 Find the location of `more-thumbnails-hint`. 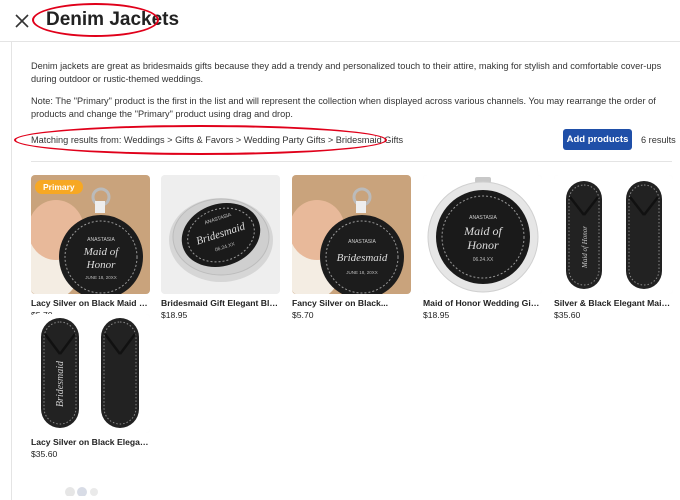

more-thumbnails-hint is located at coordinates (81, 491).